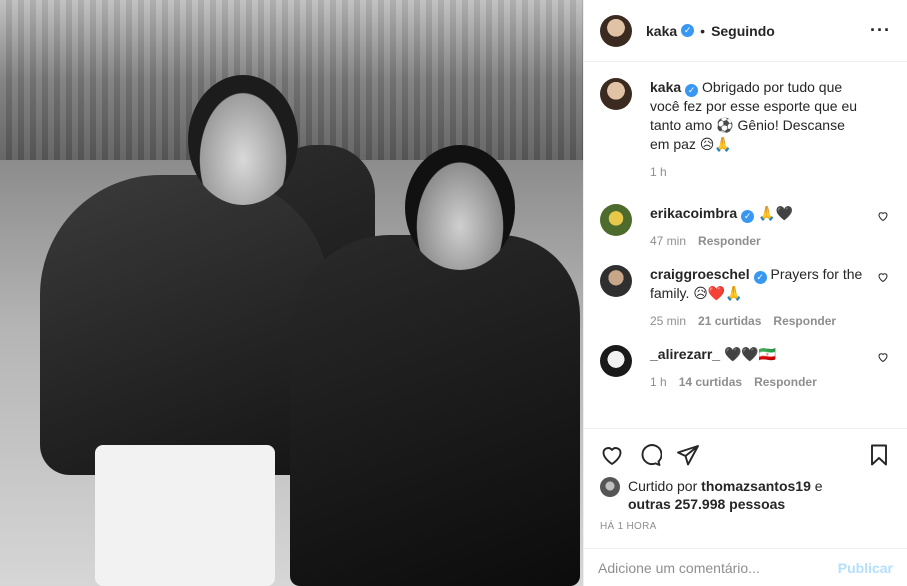 This screenshot has width=907, height=586. What do you see at coordinates (668, 241) in the screenshot?
I see `comment-time: 47 min` at bounding box center [668, 241].